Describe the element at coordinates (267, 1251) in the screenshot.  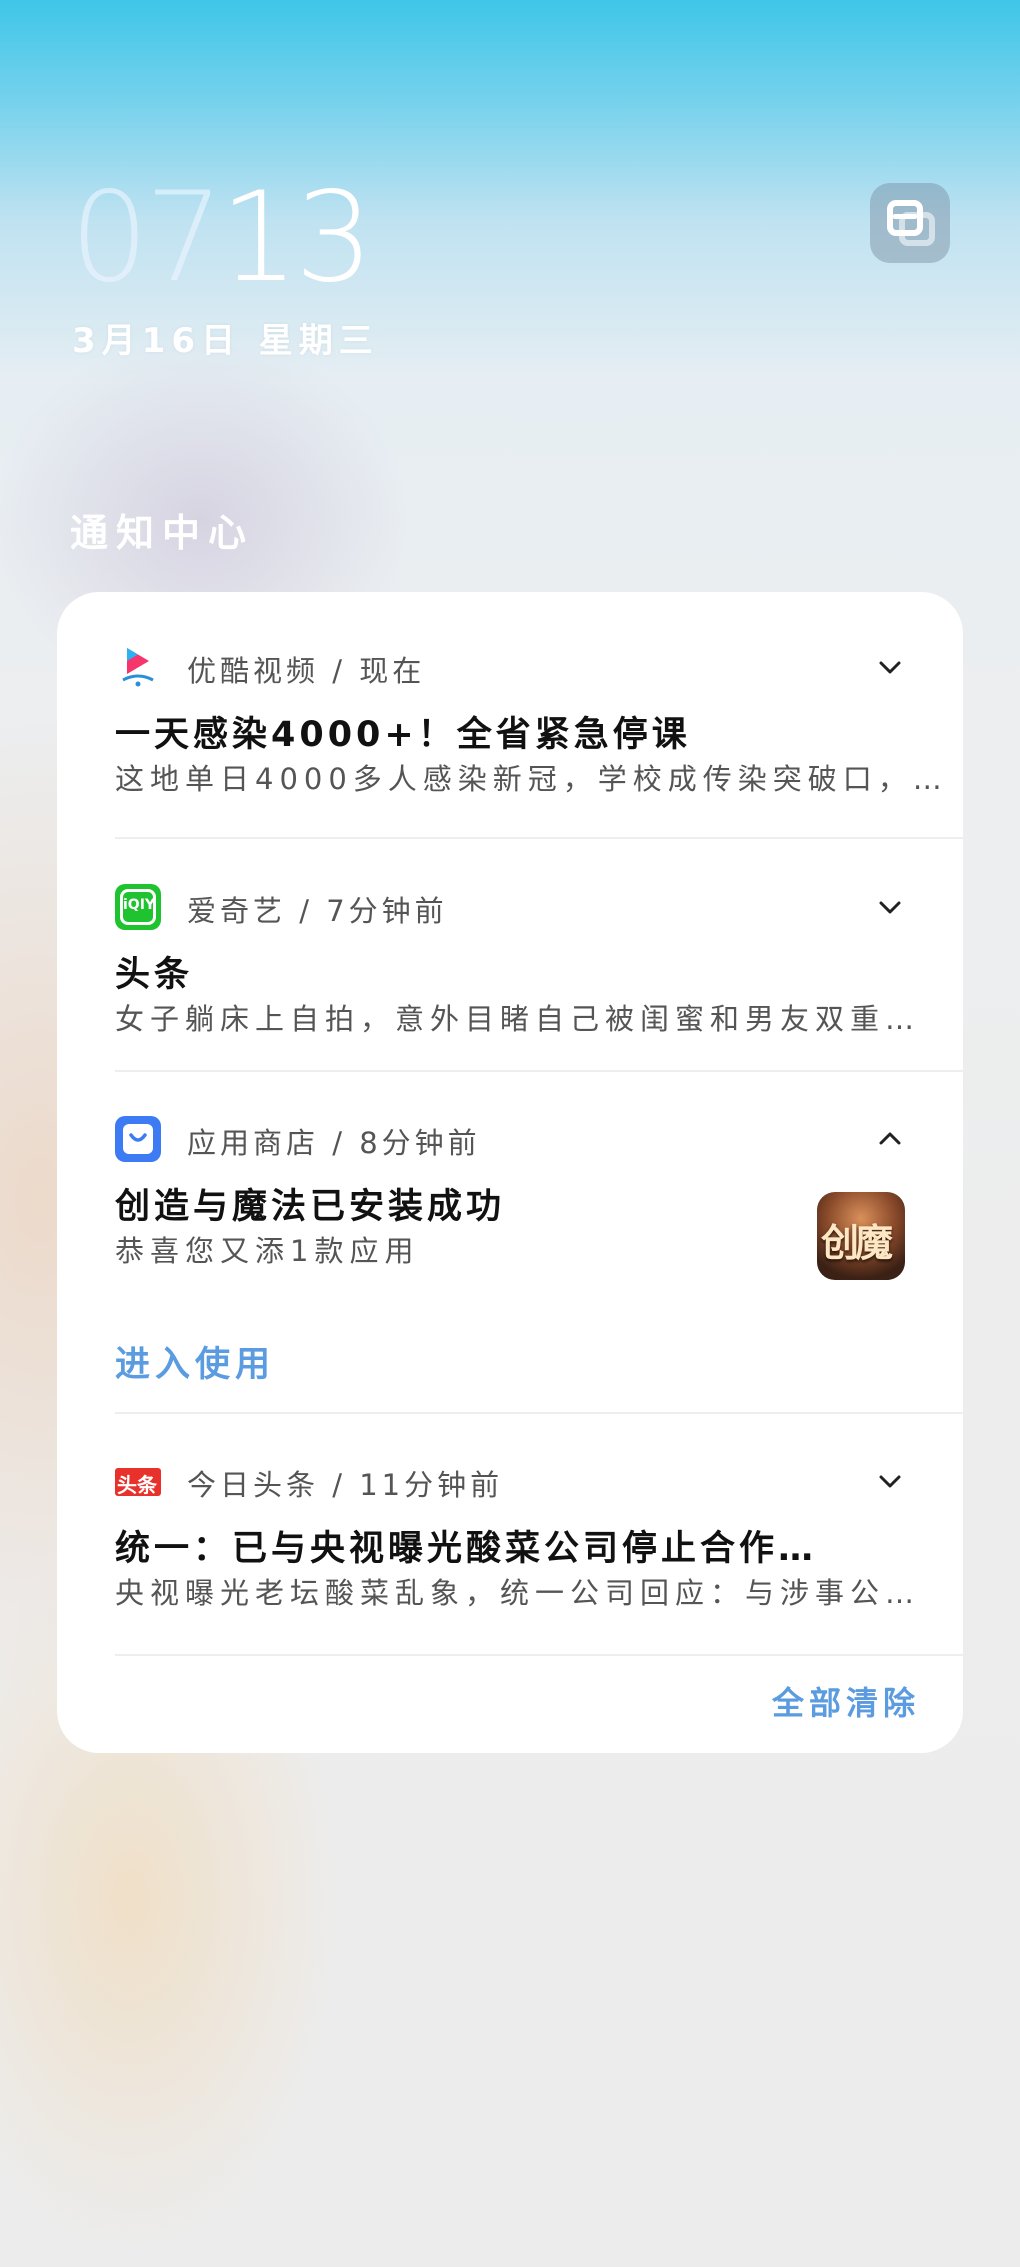
I see `notification-body: 恭喜您又添1款应用` at that location.